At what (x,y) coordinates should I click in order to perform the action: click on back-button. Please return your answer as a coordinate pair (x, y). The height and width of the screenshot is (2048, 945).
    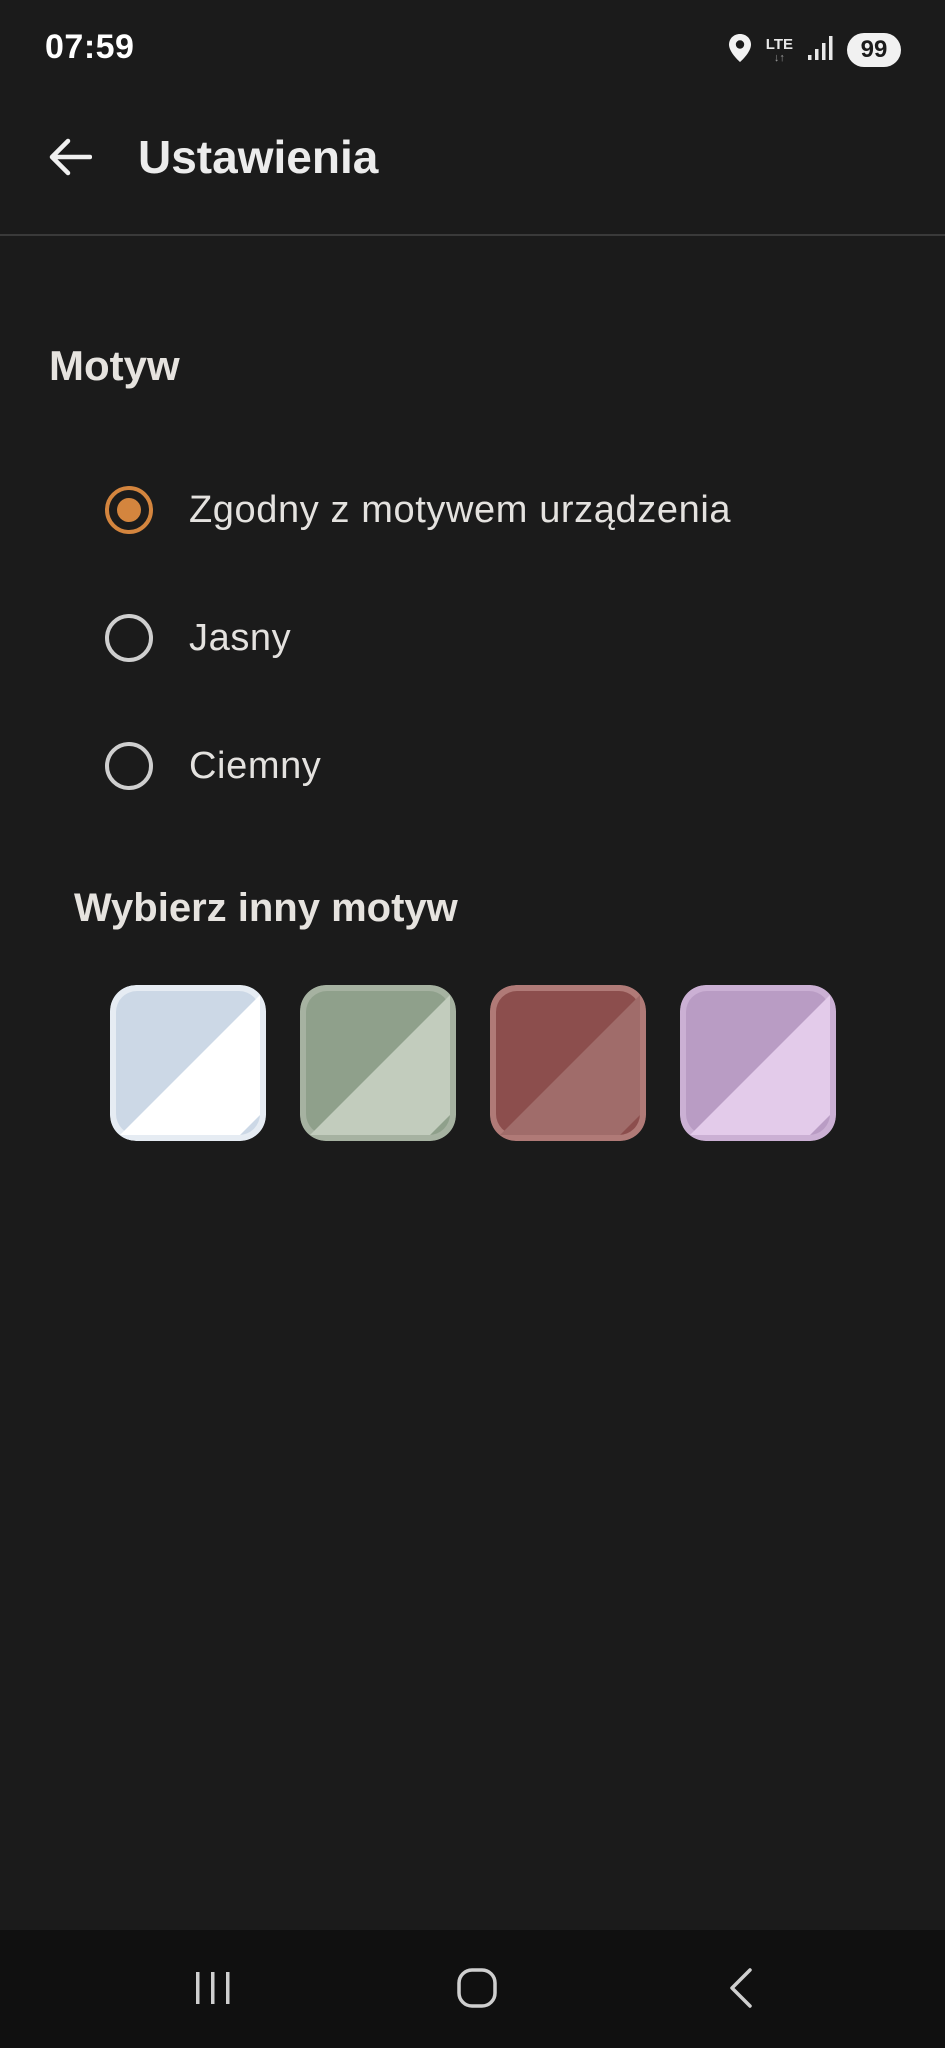
    Looking at the image, I should click on (70, 159).